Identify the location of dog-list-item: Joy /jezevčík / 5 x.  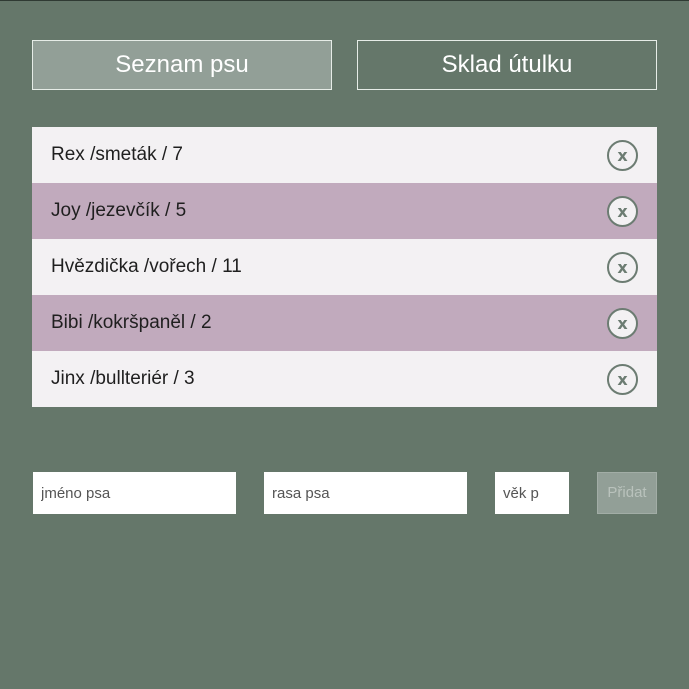
(344, 211).